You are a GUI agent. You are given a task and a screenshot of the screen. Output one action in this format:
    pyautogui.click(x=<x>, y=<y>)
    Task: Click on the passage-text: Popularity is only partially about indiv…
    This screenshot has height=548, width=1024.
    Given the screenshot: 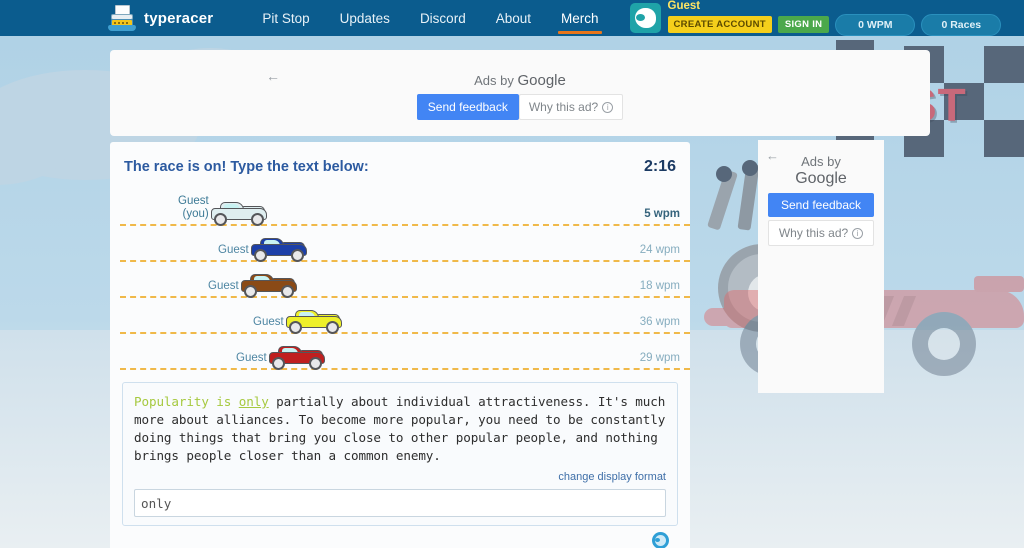 What is the action you would take?
    pyautogui.click(x=400, y=429)
    